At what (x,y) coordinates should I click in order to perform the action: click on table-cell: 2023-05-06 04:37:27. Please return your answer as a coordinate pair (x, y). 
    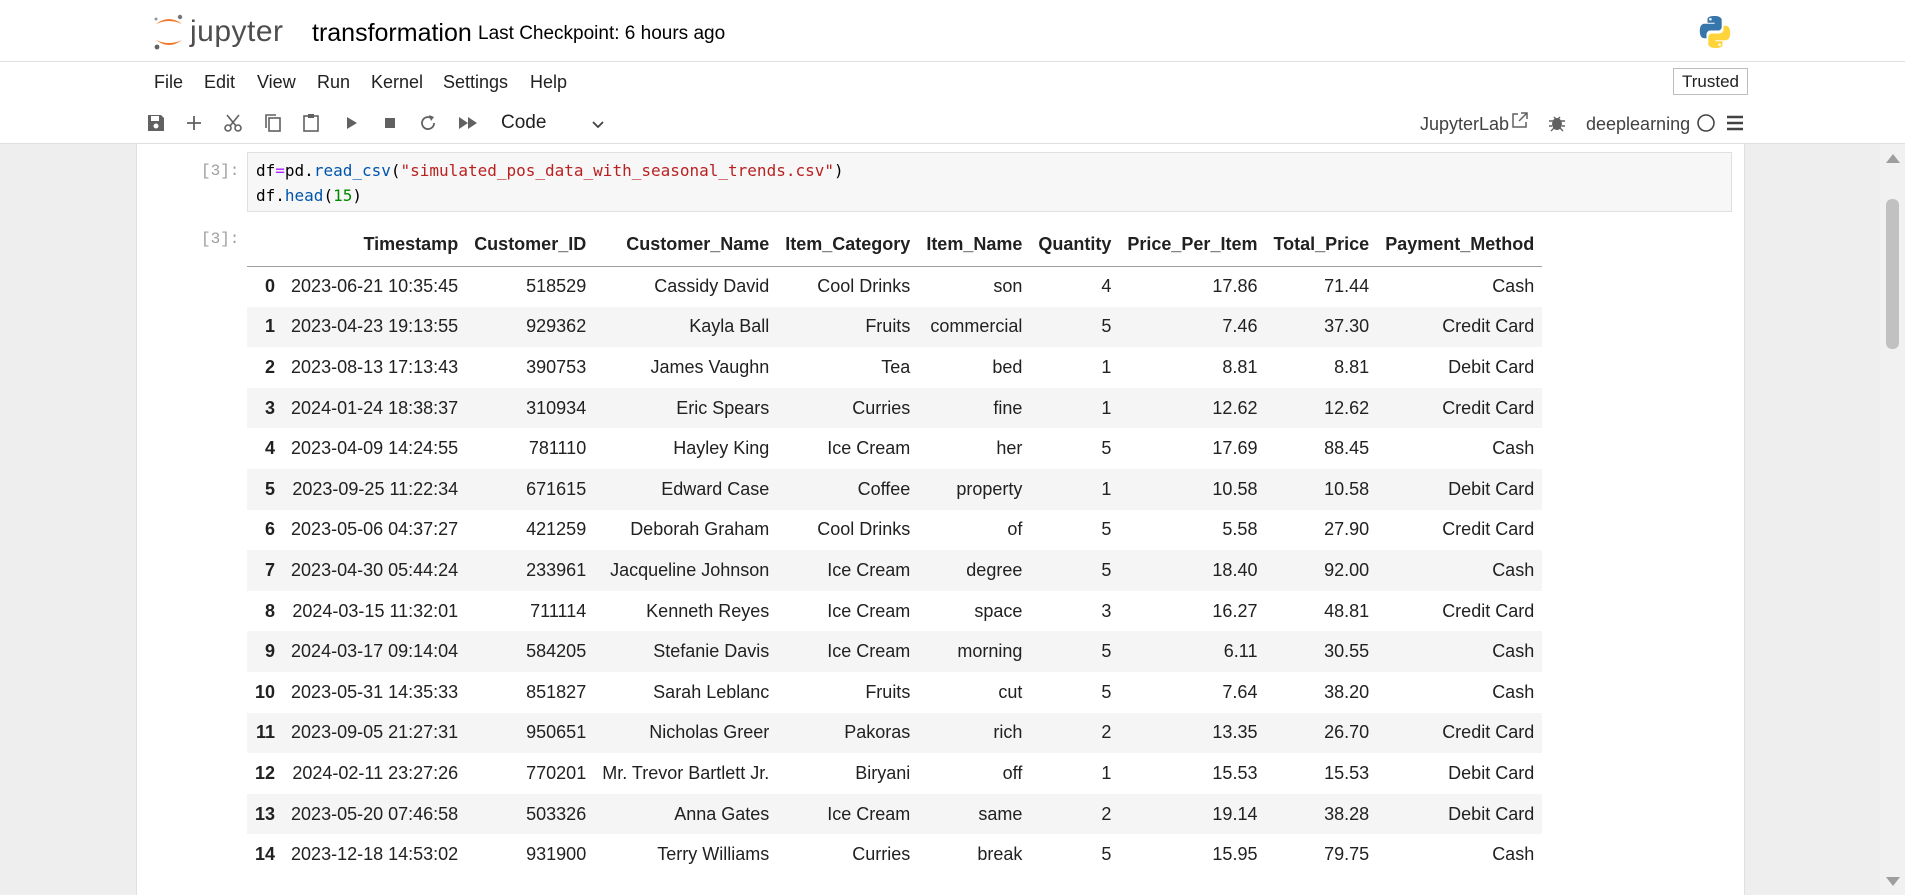
    Looking at the image, I should click on (375, 529).